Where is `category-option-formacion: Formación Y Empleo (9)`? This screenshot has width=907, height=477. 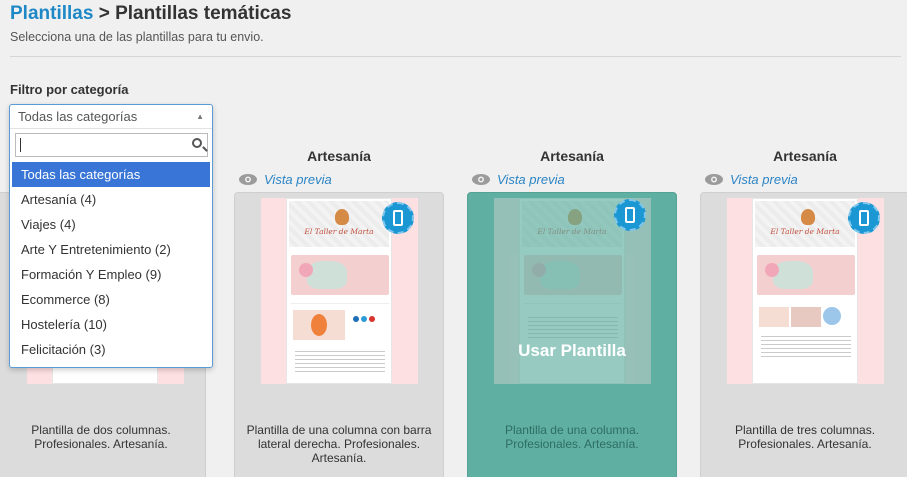
category-option-formacion: Formación Y Empleo (9) is located at coordinates (111, 274).